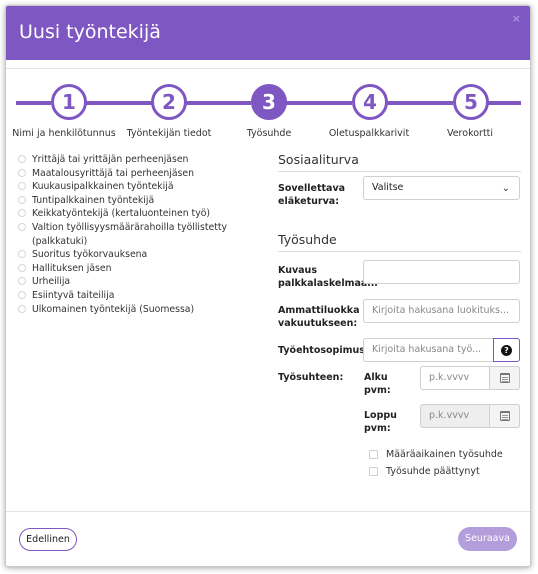  What do you see at coordinates (516, 18) in the screenshot?
I see `close-icon: ×` at bounding box center [516, 18].